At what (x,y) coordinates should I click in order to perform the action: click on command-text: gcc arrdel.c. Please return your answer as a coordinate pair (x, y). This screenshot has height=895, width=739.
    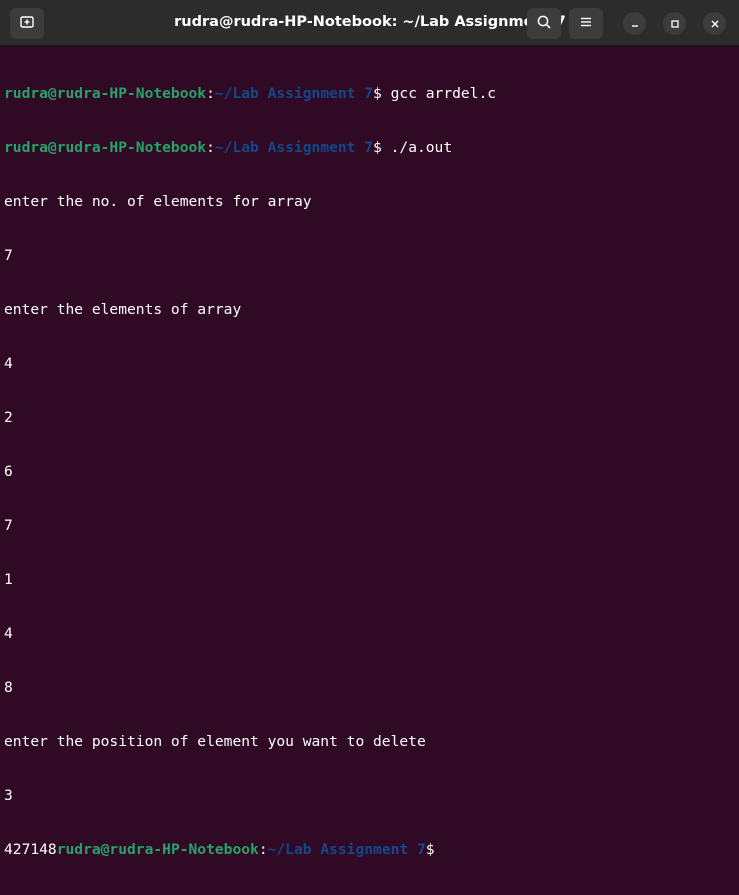
    Looking at the image, I should click on (443, 93).